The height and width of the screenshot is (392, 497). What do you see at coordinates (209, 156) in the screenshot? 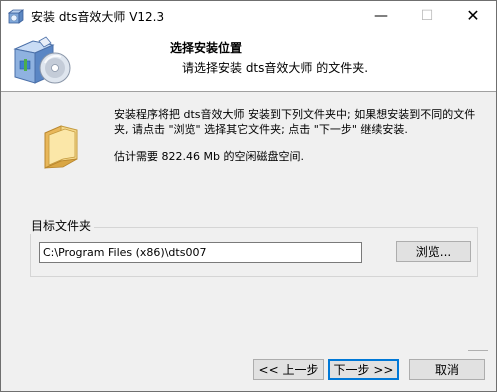
I see `space-required-text: 估计需要 822.46 Mb 的空闲磁盘空间.` at bounding box center [209, 156].